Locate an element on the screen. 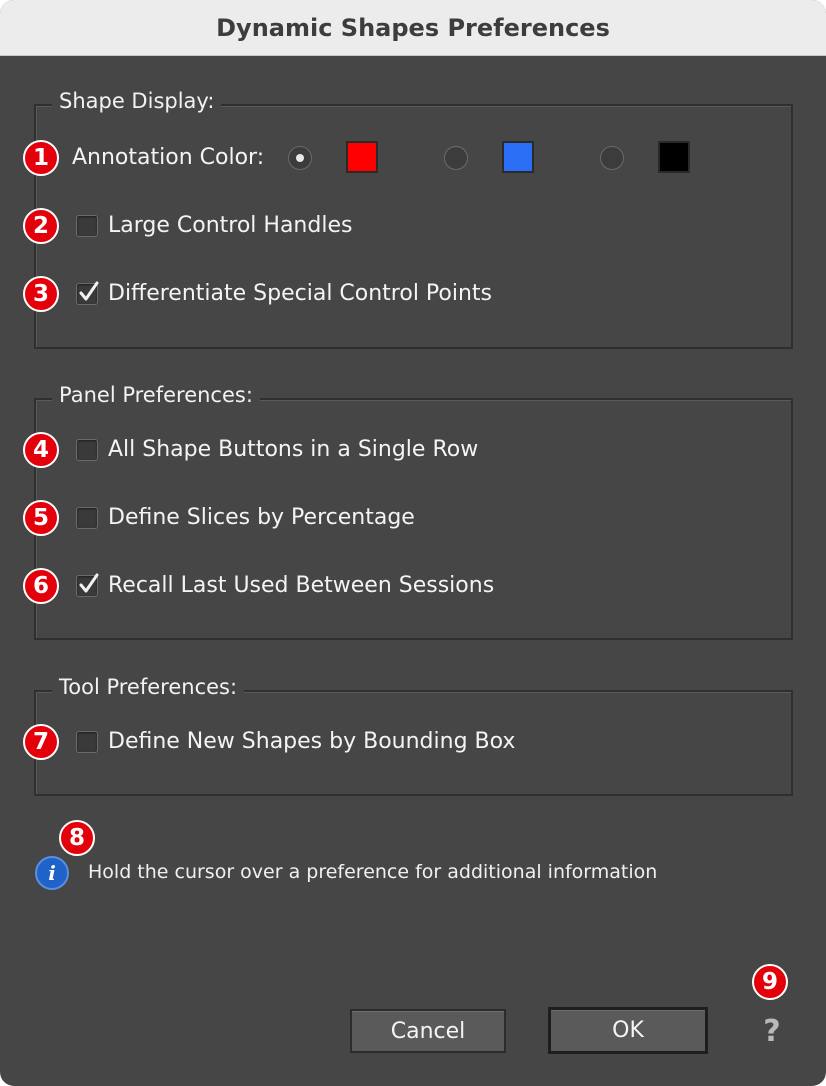 This screenshot has width=826, height=1086. slices-by-percentage-checkbox is located at coordinates (87, 518).